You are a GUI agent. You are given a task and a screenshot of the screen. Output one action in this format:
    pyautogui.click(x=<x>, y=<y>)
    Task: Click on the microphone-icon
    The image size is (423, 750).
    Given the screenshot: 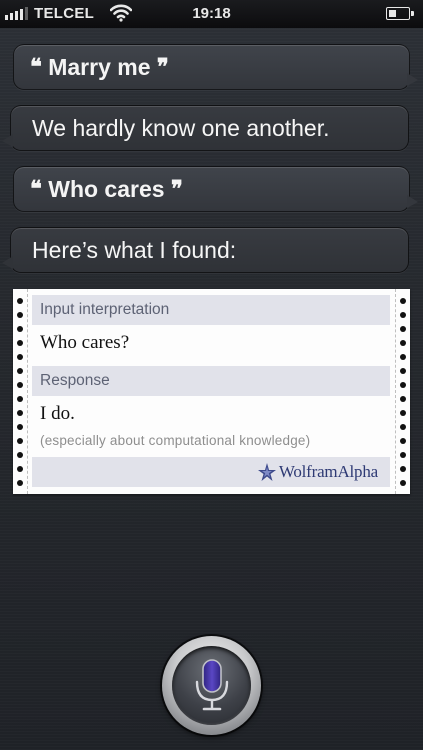 What is the action you would take?
    pyautogui.click(x=212, y=685)
    